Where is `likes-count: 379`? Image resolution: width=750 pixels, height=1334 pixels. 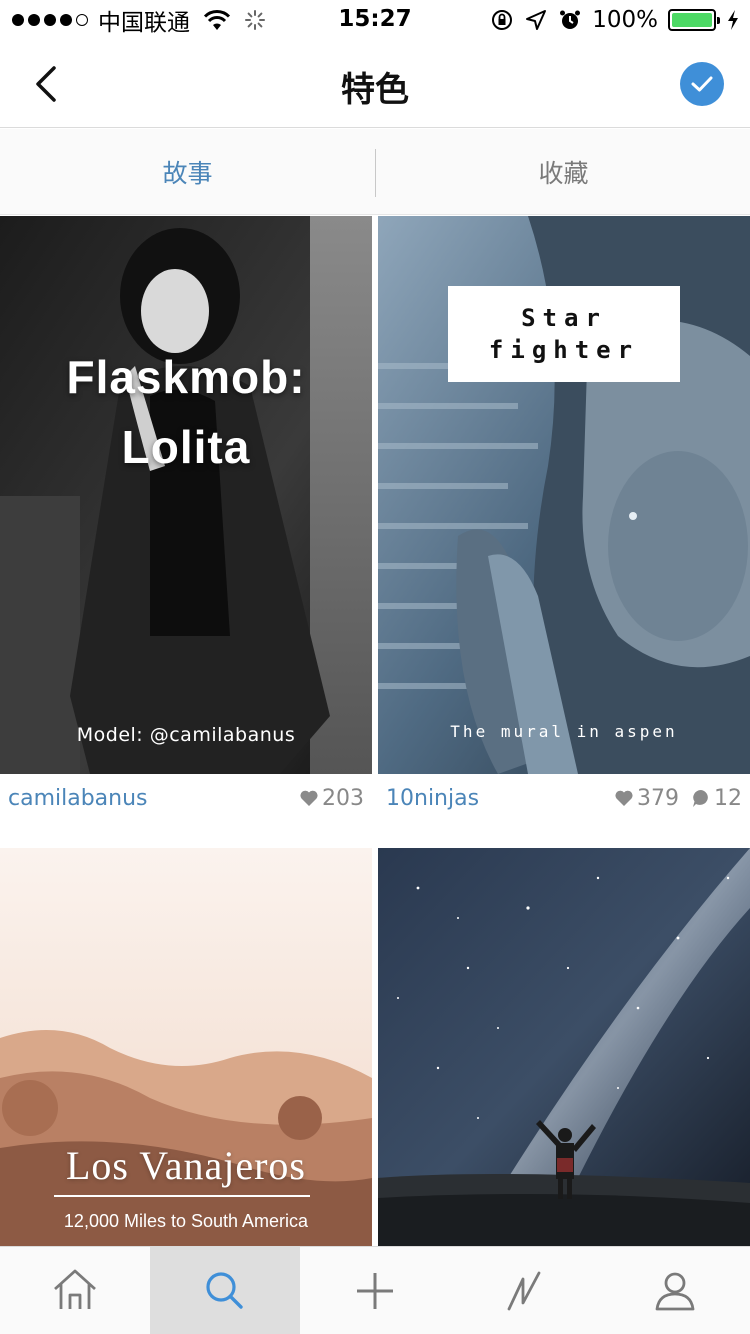 likes-count: 379 is located at coordinates (646, 798).